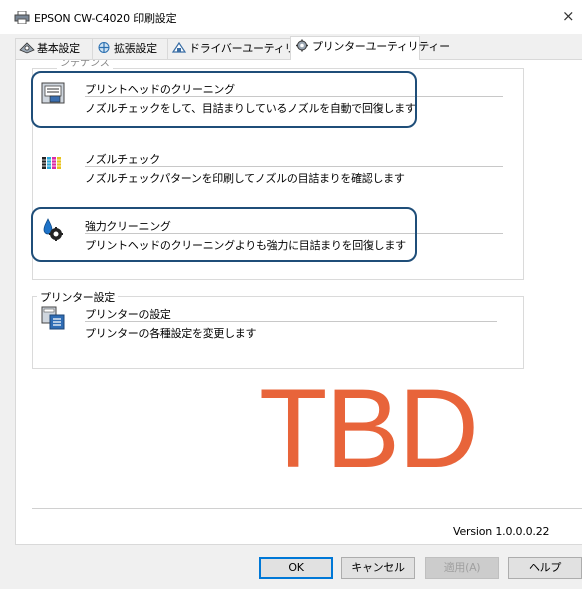 The image size is (582, 589). I want to click on driver-utility-icon, so click(179, 47).